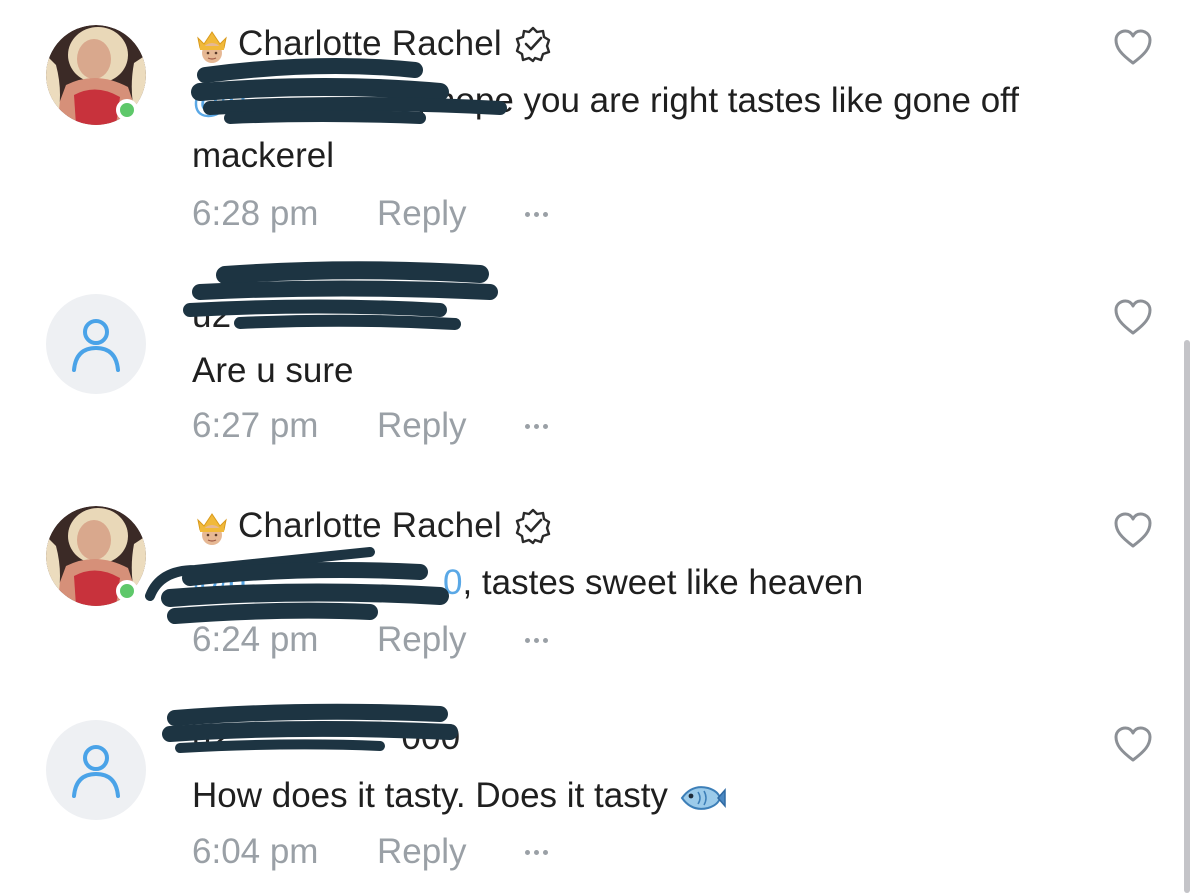 This screenshot has height=893, width=1200. What do you see at coordinates (703, 797) in the screenshot?
I see `fish-emoji-icon` at bounding box center [703, 797].